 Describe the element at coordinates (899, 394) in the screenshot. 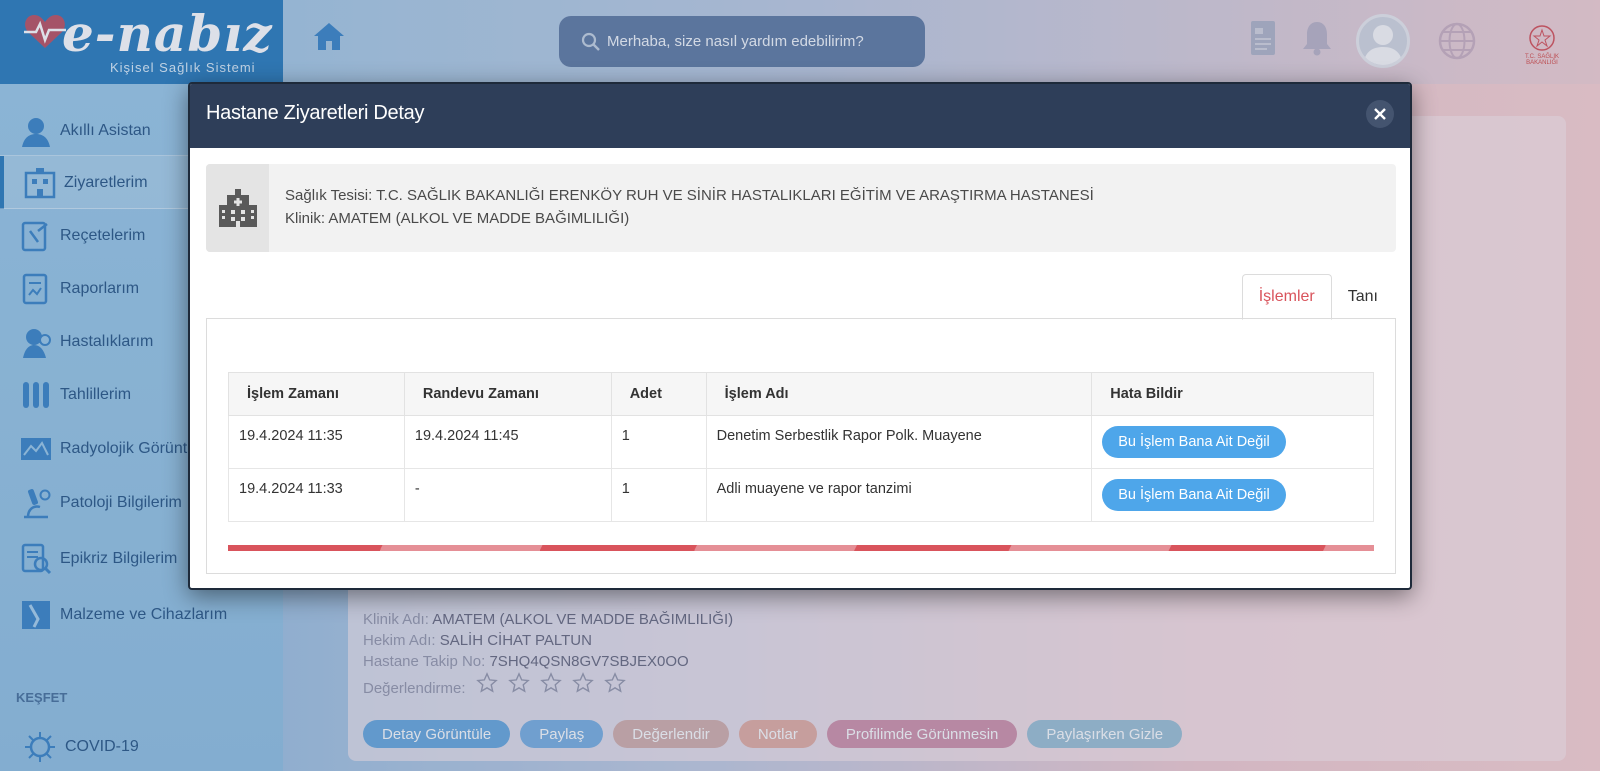

I see `column-header: İşlem Adı` at that location.